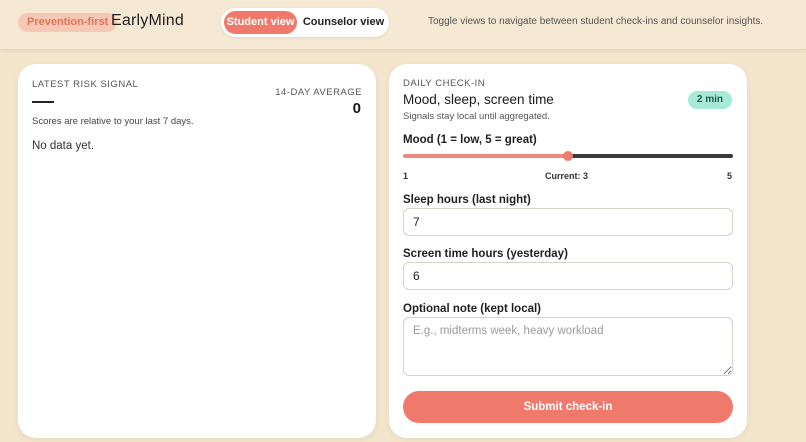 This screenshot has width=806, height=442. Describe the element at coordinates (472, 309) in the screenshot. I see `note-label: Optional note (kept local)` at that location.